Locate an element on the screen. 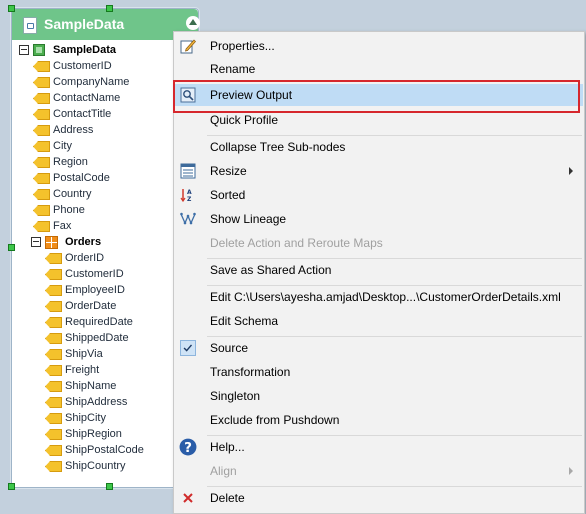 The image size is (586, 514). delete-icon is located at coordinates (188, 498).